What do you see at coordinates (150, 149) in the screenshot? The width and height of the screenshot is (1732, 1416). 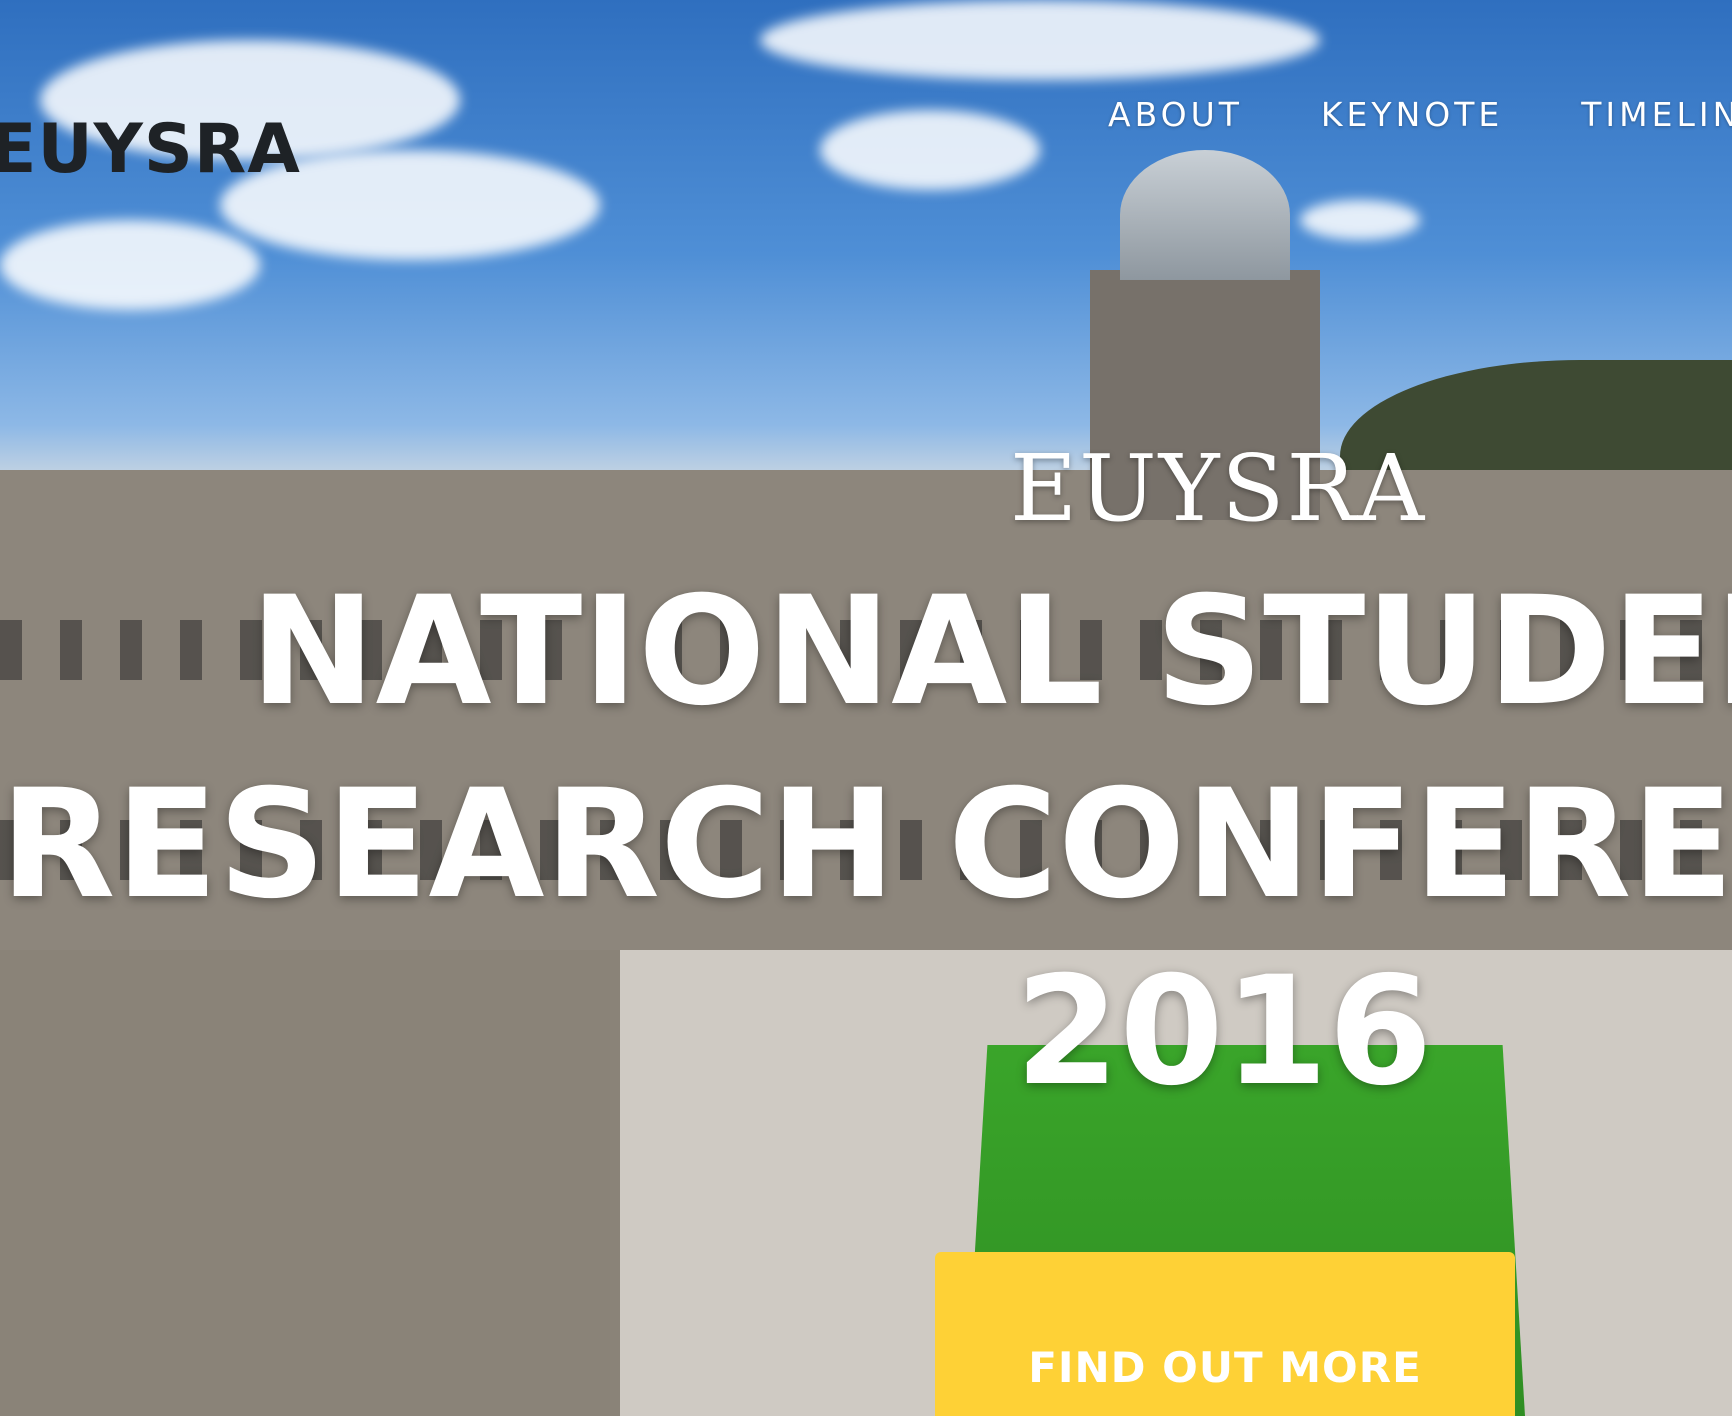 I see `site-logo: EUYSRA` at bounding box center [150, 149].